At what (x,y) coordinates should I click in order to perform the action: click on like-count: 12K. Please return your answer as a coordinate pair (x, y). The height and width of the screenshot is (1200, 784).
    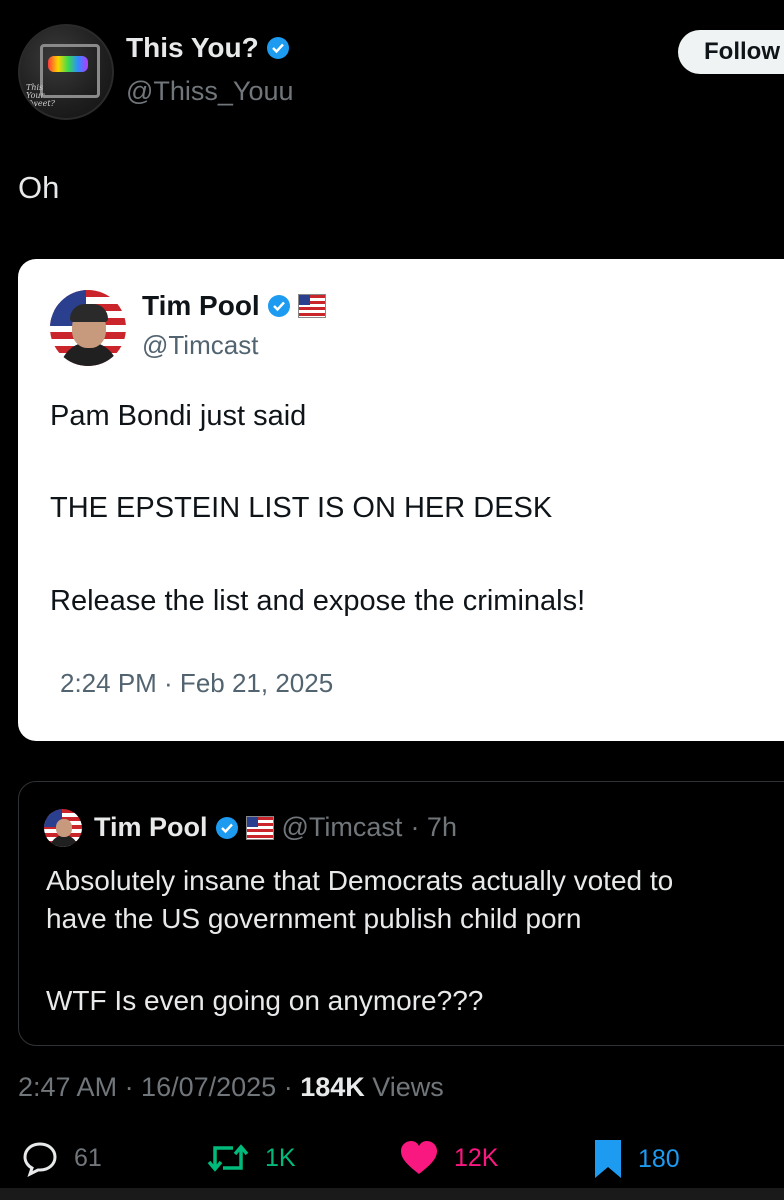
    Looking at the image, I should click on (476, 1157).